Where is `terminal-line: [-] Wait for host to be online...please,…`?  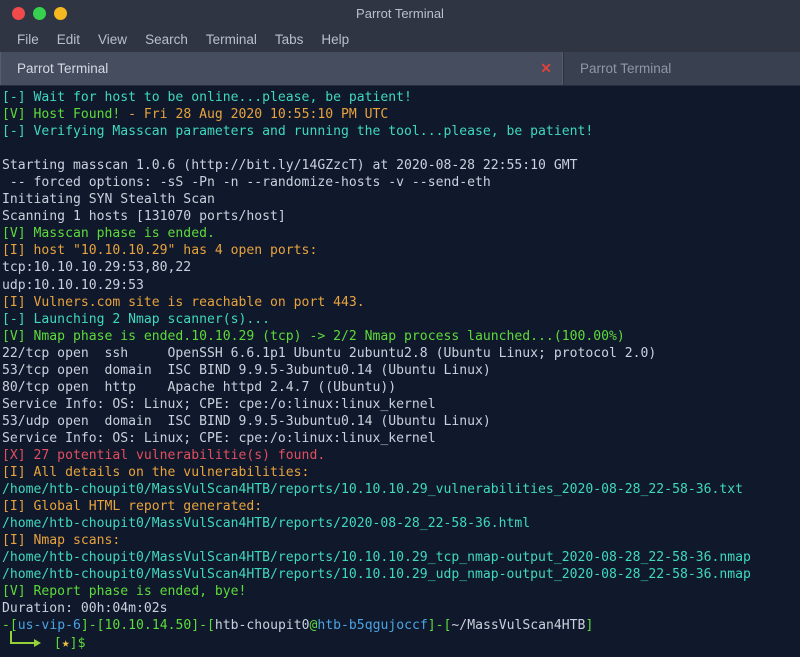 terminal-line: [-] Wait for host to be online...please,… is located at coordinates (401, 97).